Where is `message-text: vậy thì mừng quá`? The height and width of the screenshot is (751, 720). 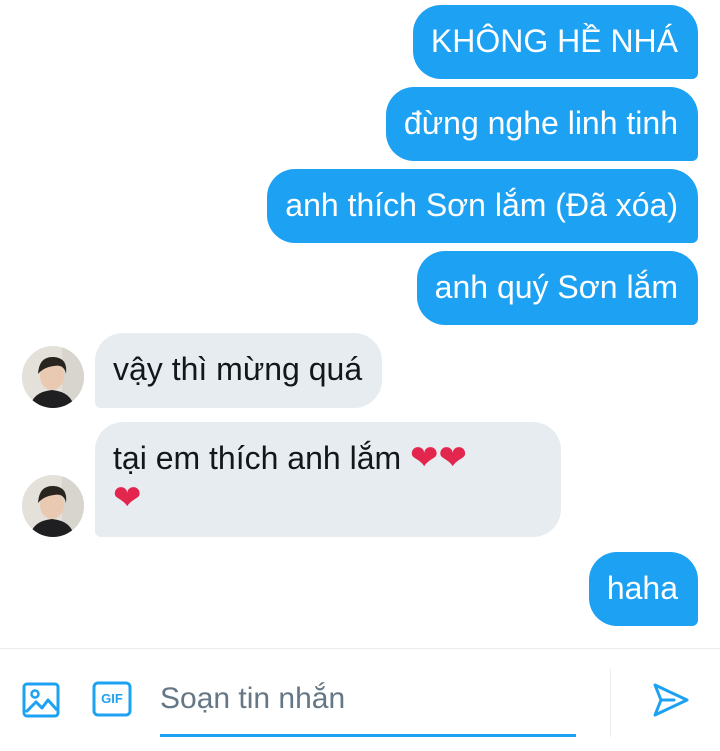
message-text: vậy thì mừng quá is located at coordinates (238, 369).